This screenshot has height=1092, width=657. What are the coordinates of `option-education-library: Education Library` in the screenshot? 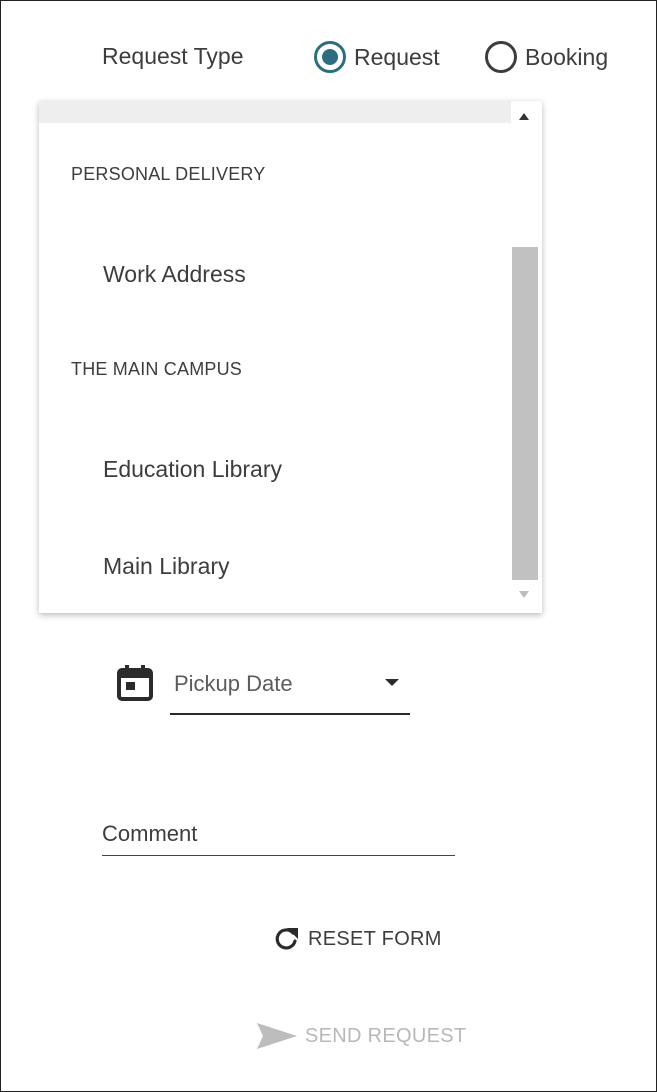 It's located at (192, 469).